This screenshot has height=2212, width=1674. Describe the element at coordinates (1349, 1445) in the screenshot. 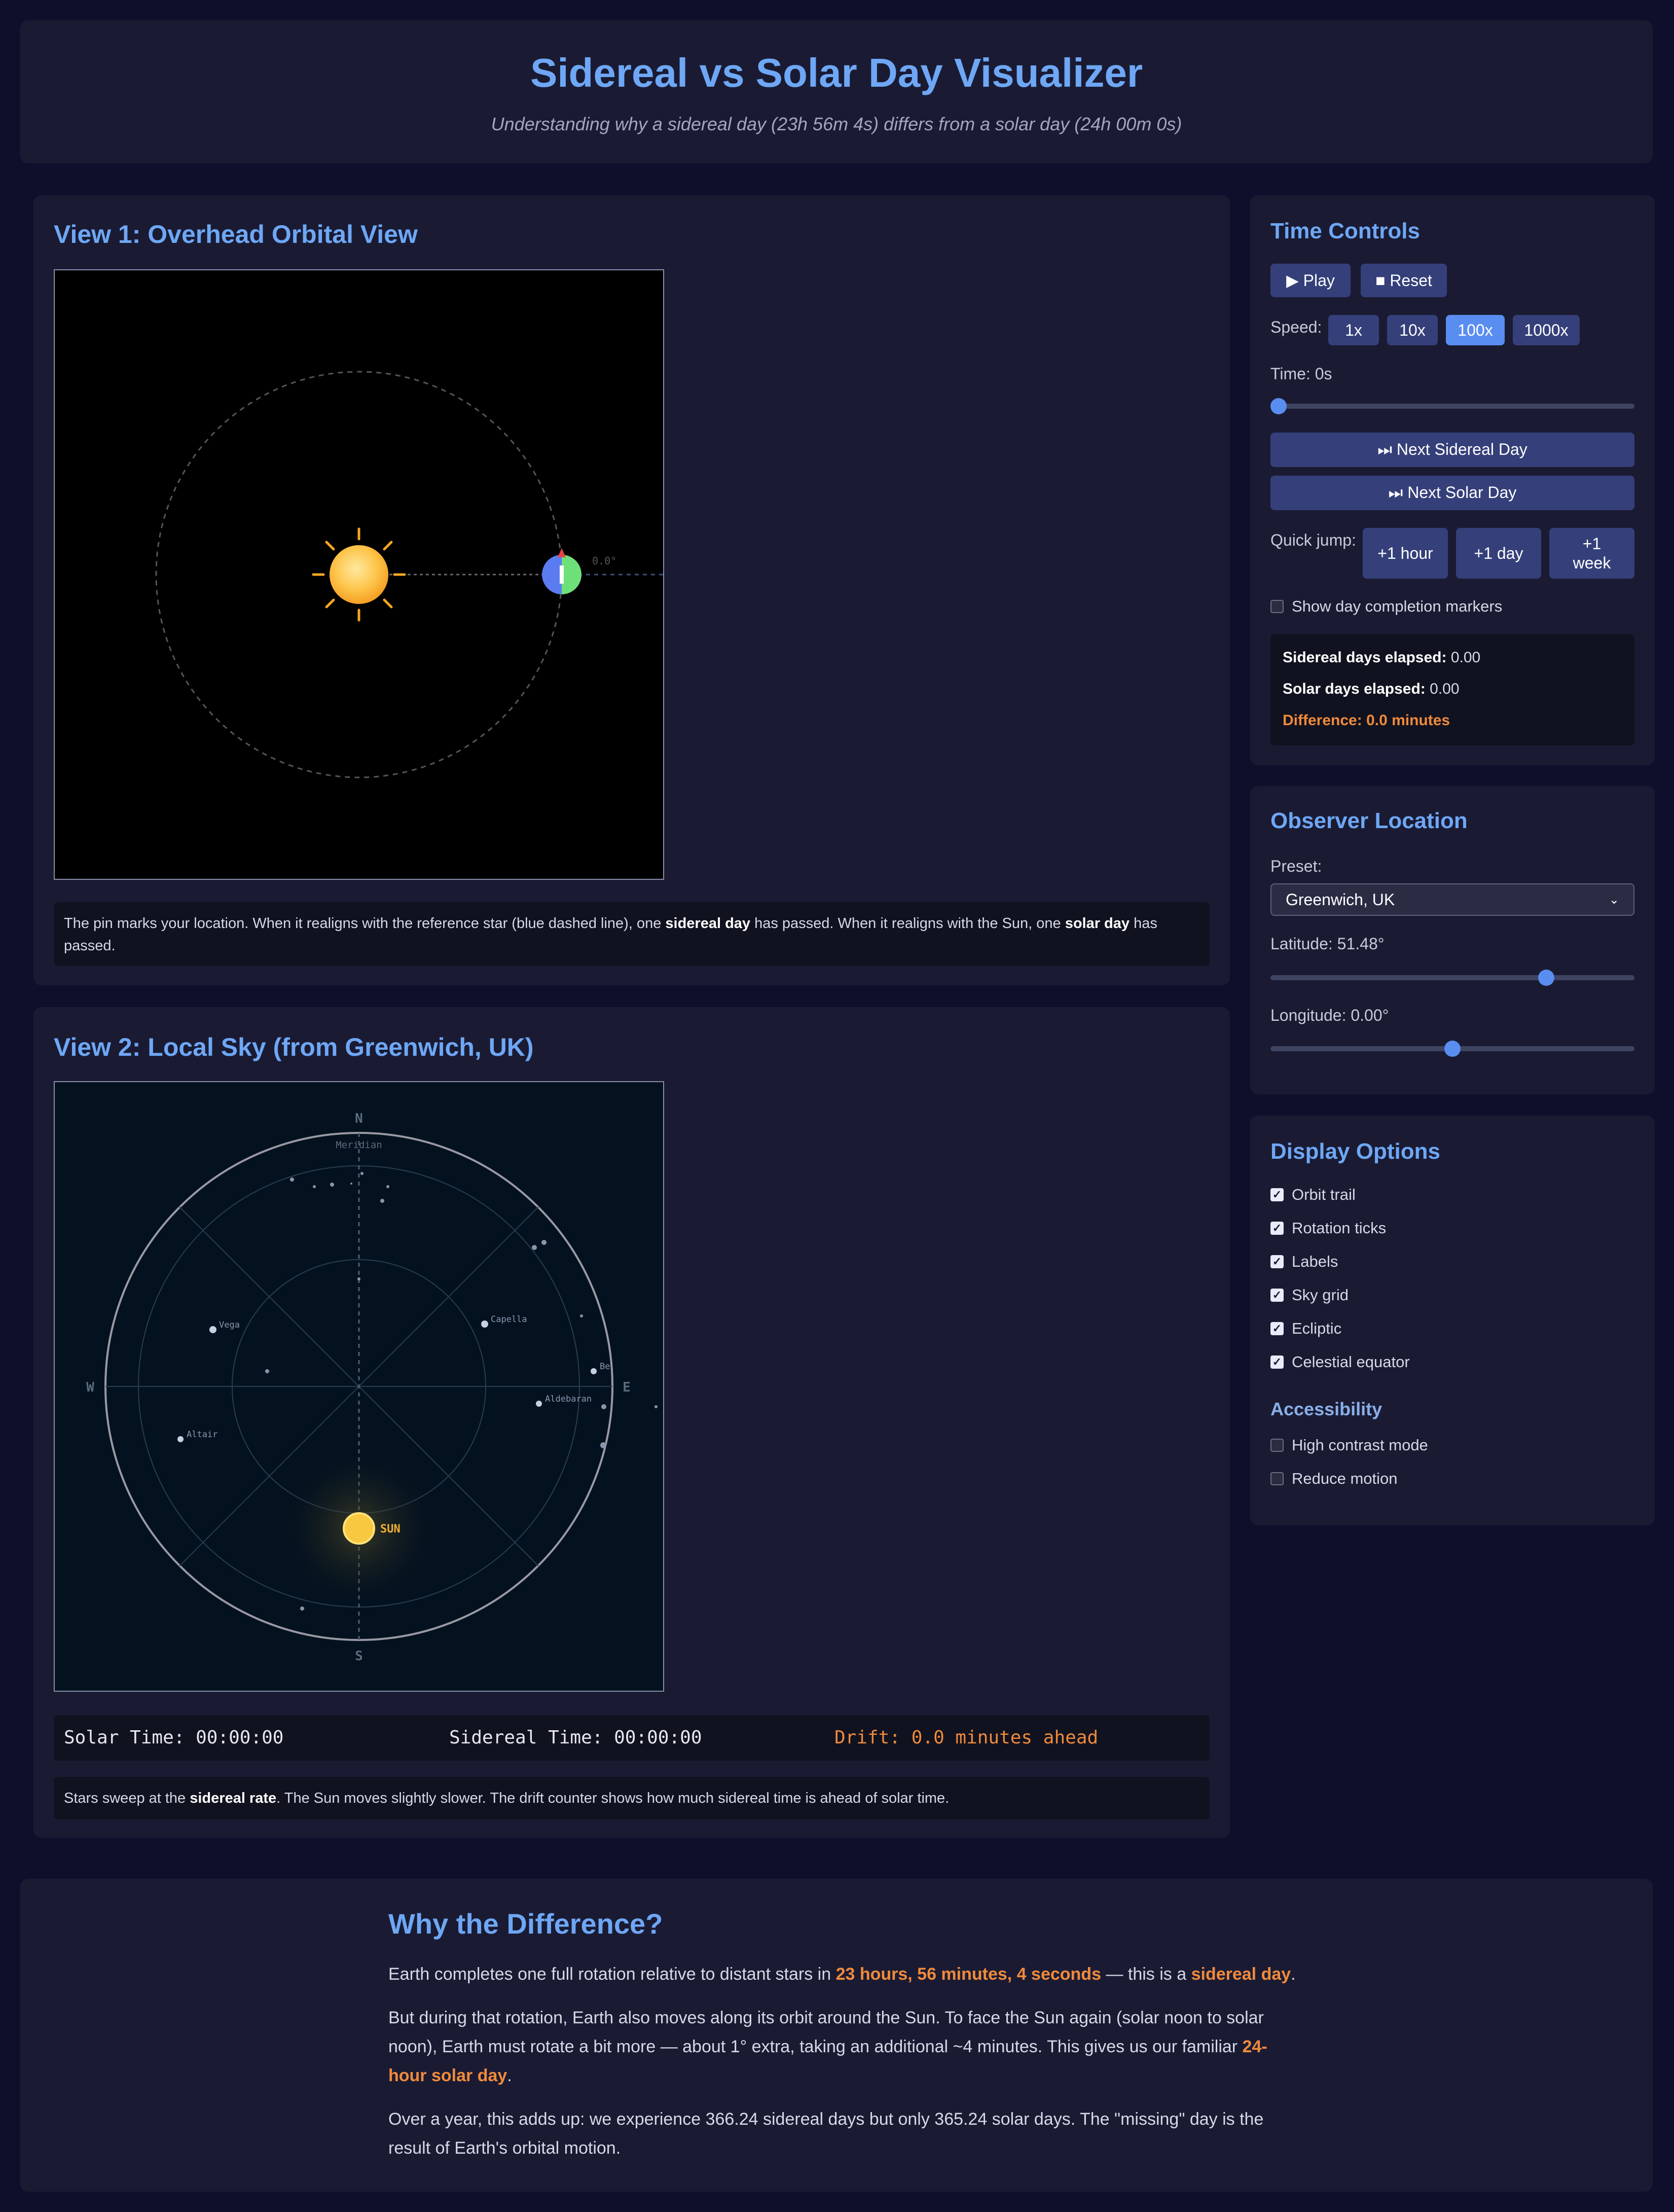

I see `high-contrast-checkbox: High contrast mode` at that location.